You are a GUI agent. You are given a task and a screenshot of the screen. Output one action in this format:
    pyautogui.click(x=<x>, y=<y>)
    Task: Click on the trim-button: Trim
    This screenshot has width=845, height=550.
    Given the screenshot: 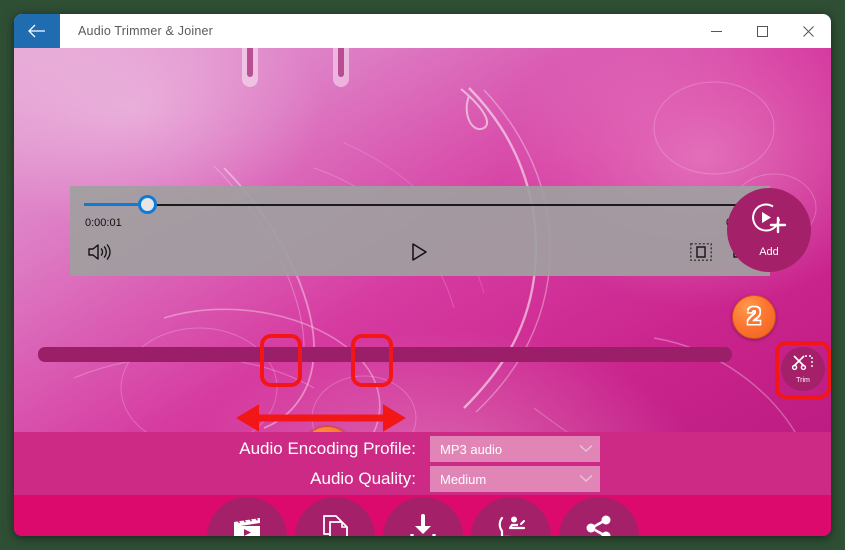 What is the action you would take?
    pyautogui.click(x=803, y=369)
    